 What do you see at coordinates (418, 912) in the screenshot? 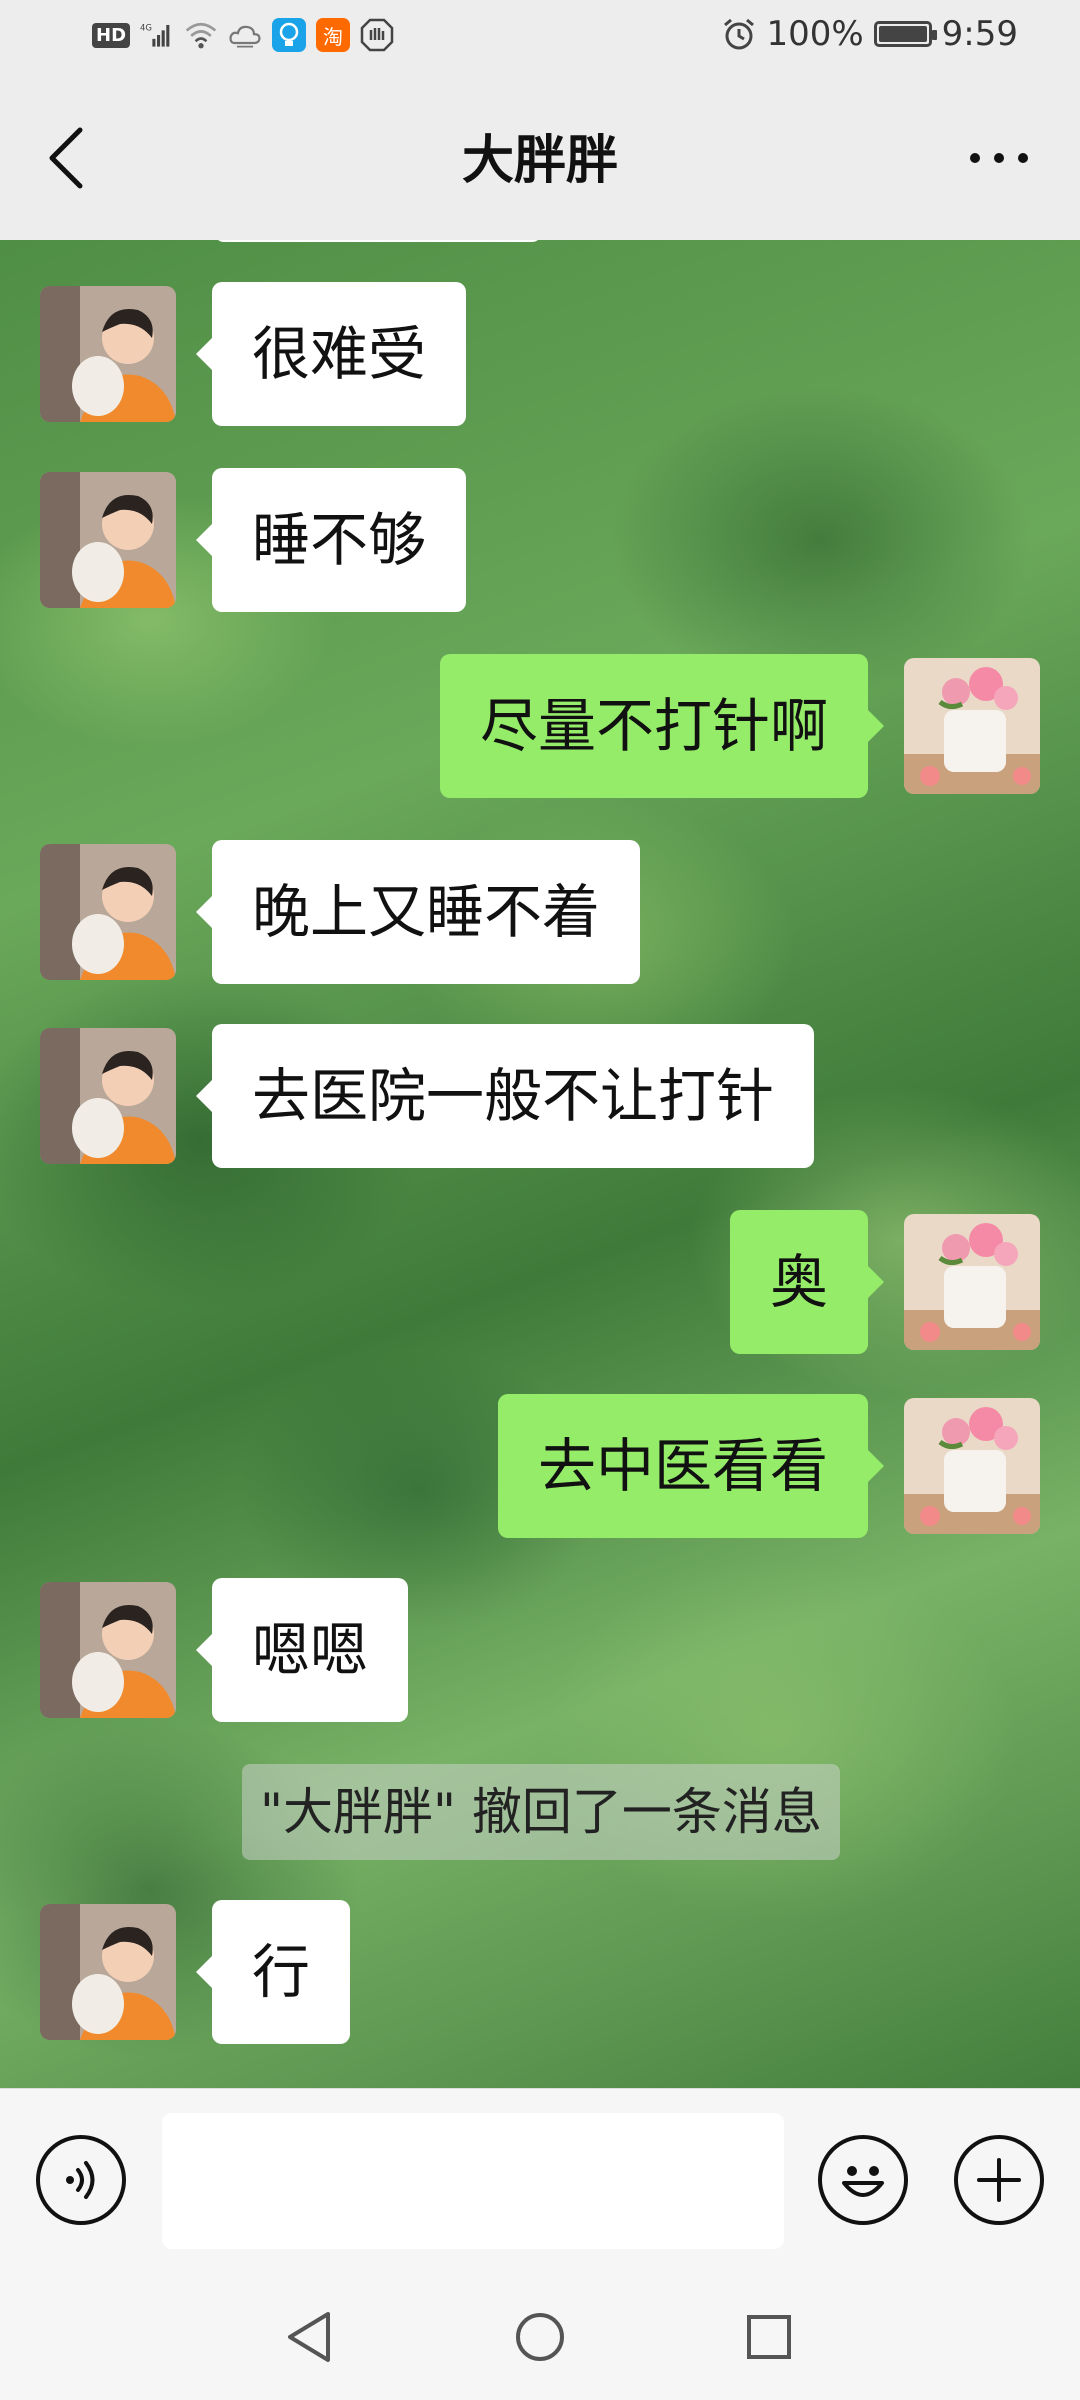
I see `message-bubble-incoming: 晚上又睡不着` at bounding box center [418, 912].